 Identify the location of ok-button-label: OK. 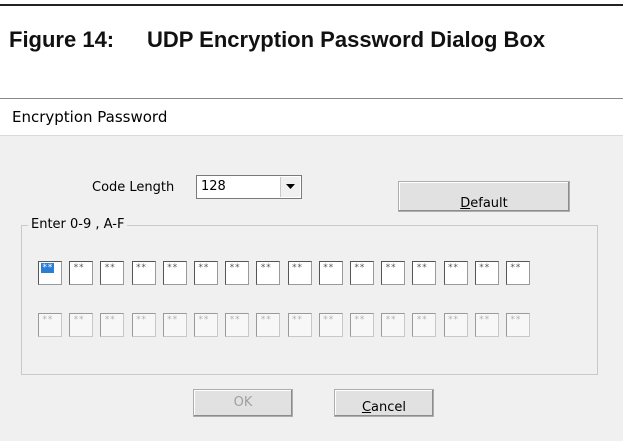
(243, 402).